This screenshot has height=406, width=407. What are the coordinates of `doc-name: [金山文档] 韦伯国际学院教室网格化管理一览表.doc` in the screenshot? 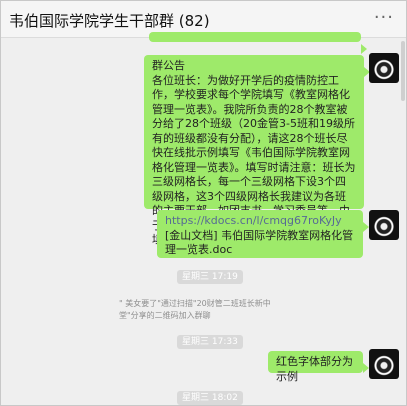 It's located at (259, 242).